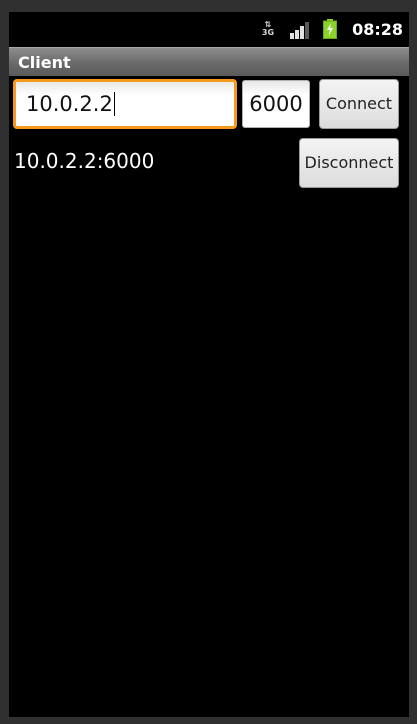 This screenshot has height=724, width=417. Describe the element at coordinates (69, 104) in the screenshot. I see `host-input-value: 10.0.2.2` at that location.